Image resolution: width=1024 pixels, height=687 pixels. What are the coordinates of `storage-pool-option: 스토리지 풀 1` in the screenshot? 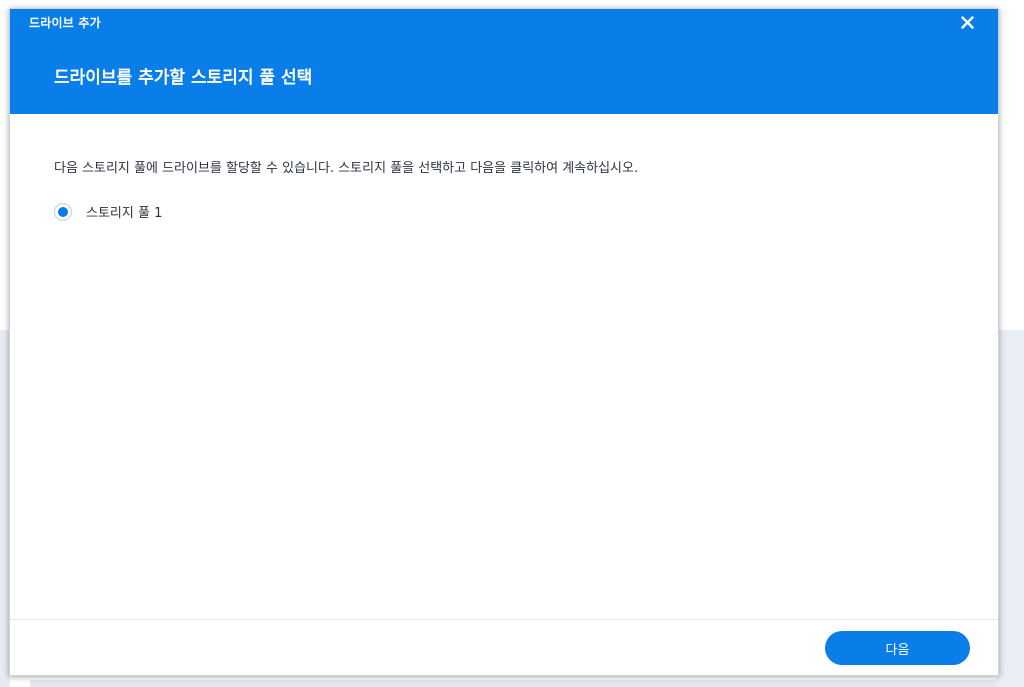 It's located at (108, 211).